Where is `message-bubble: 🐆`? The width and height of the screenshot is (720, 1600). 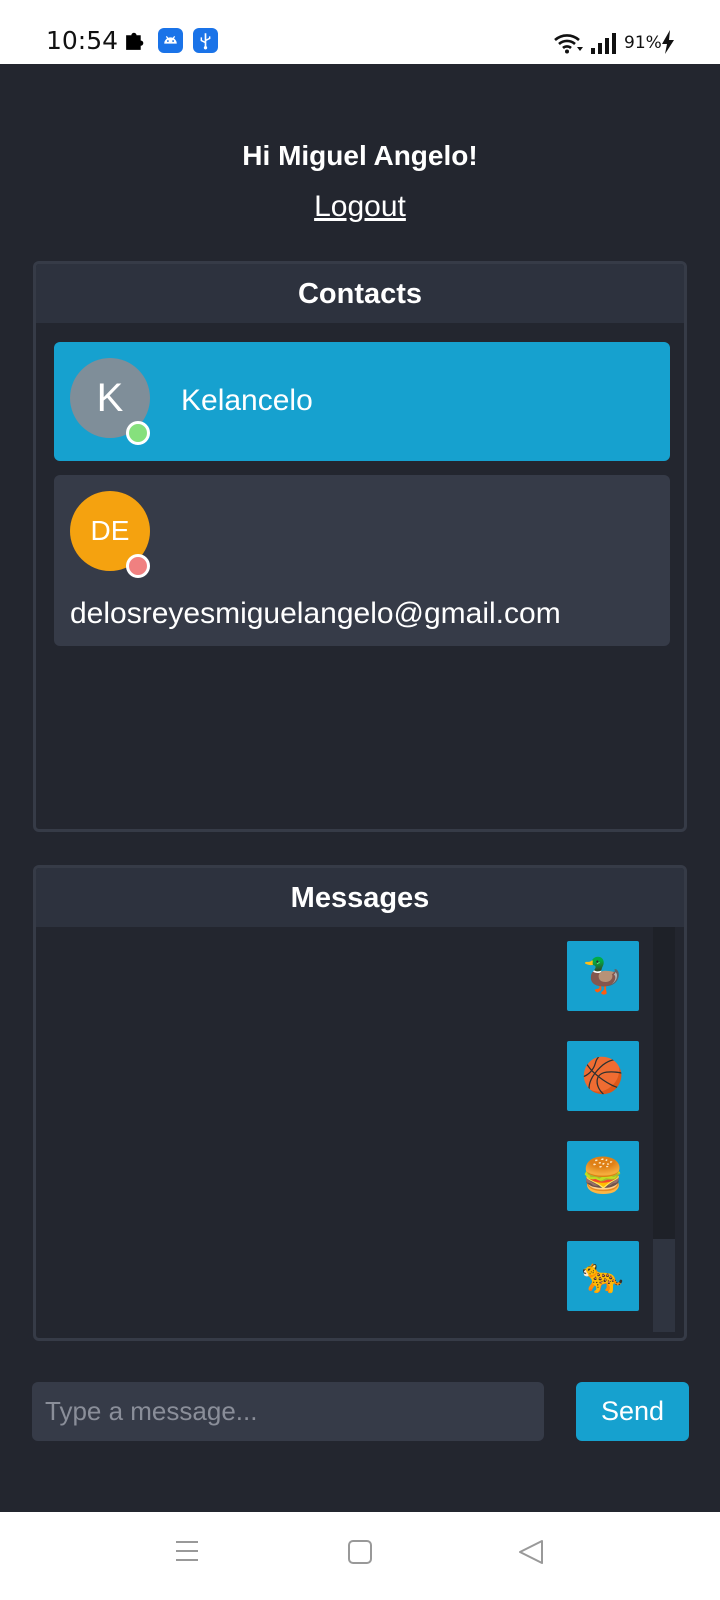
message-bubble: 🐆 is located at coordinates (603, 1276).